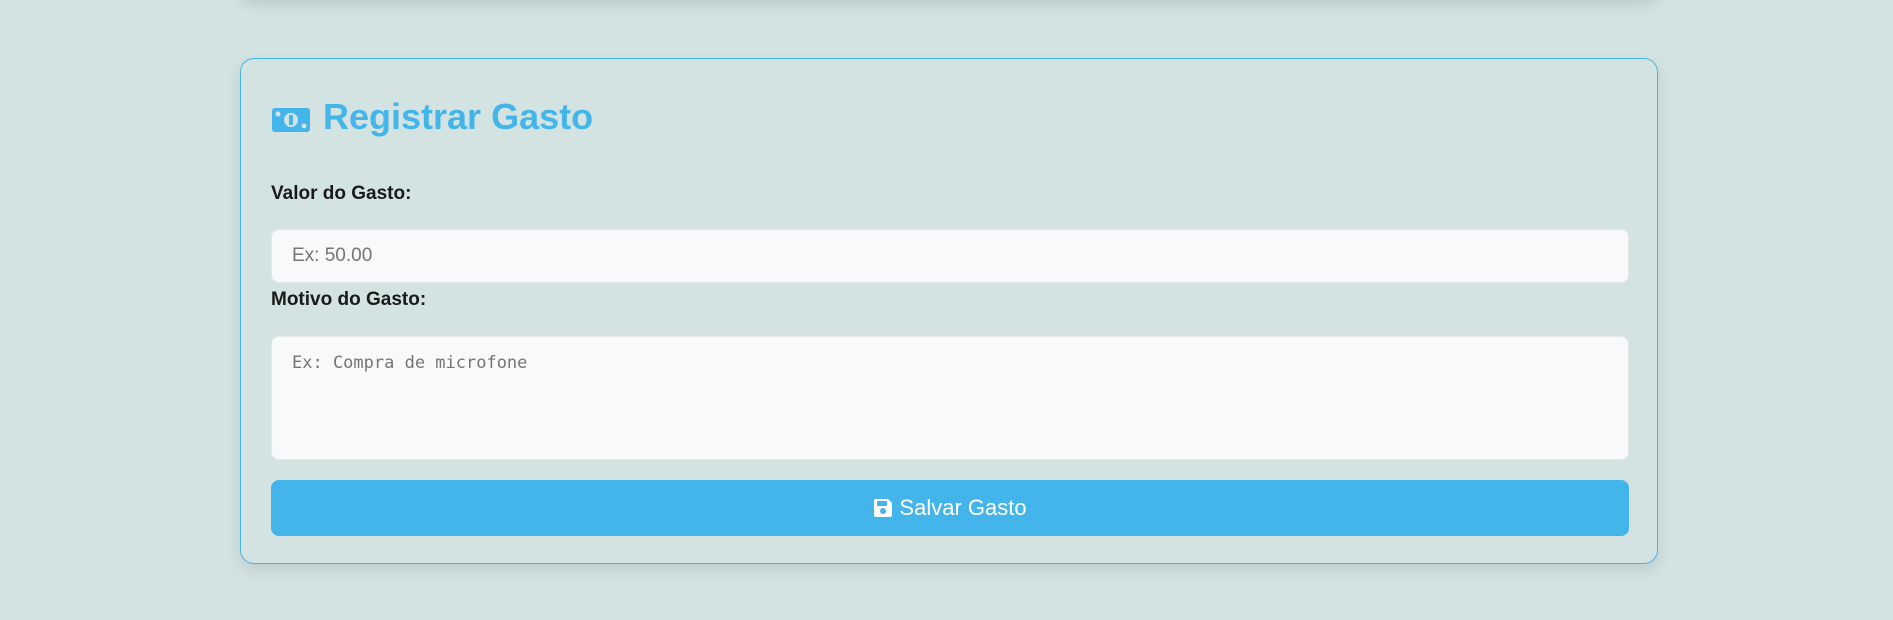 This screenshot has width=1893, height=620. What do you see at coordinates (883, 508) in the screenshot?
I see `floppy-disk-icon` at bounding box center [883, 508].